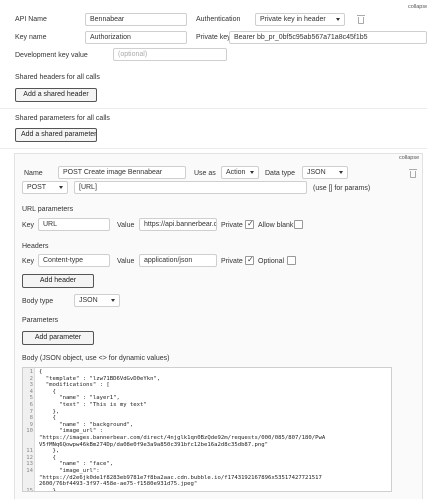 The image size is (427, 499). I want to click on authentication-select: Private key in header, so click(300, 19).